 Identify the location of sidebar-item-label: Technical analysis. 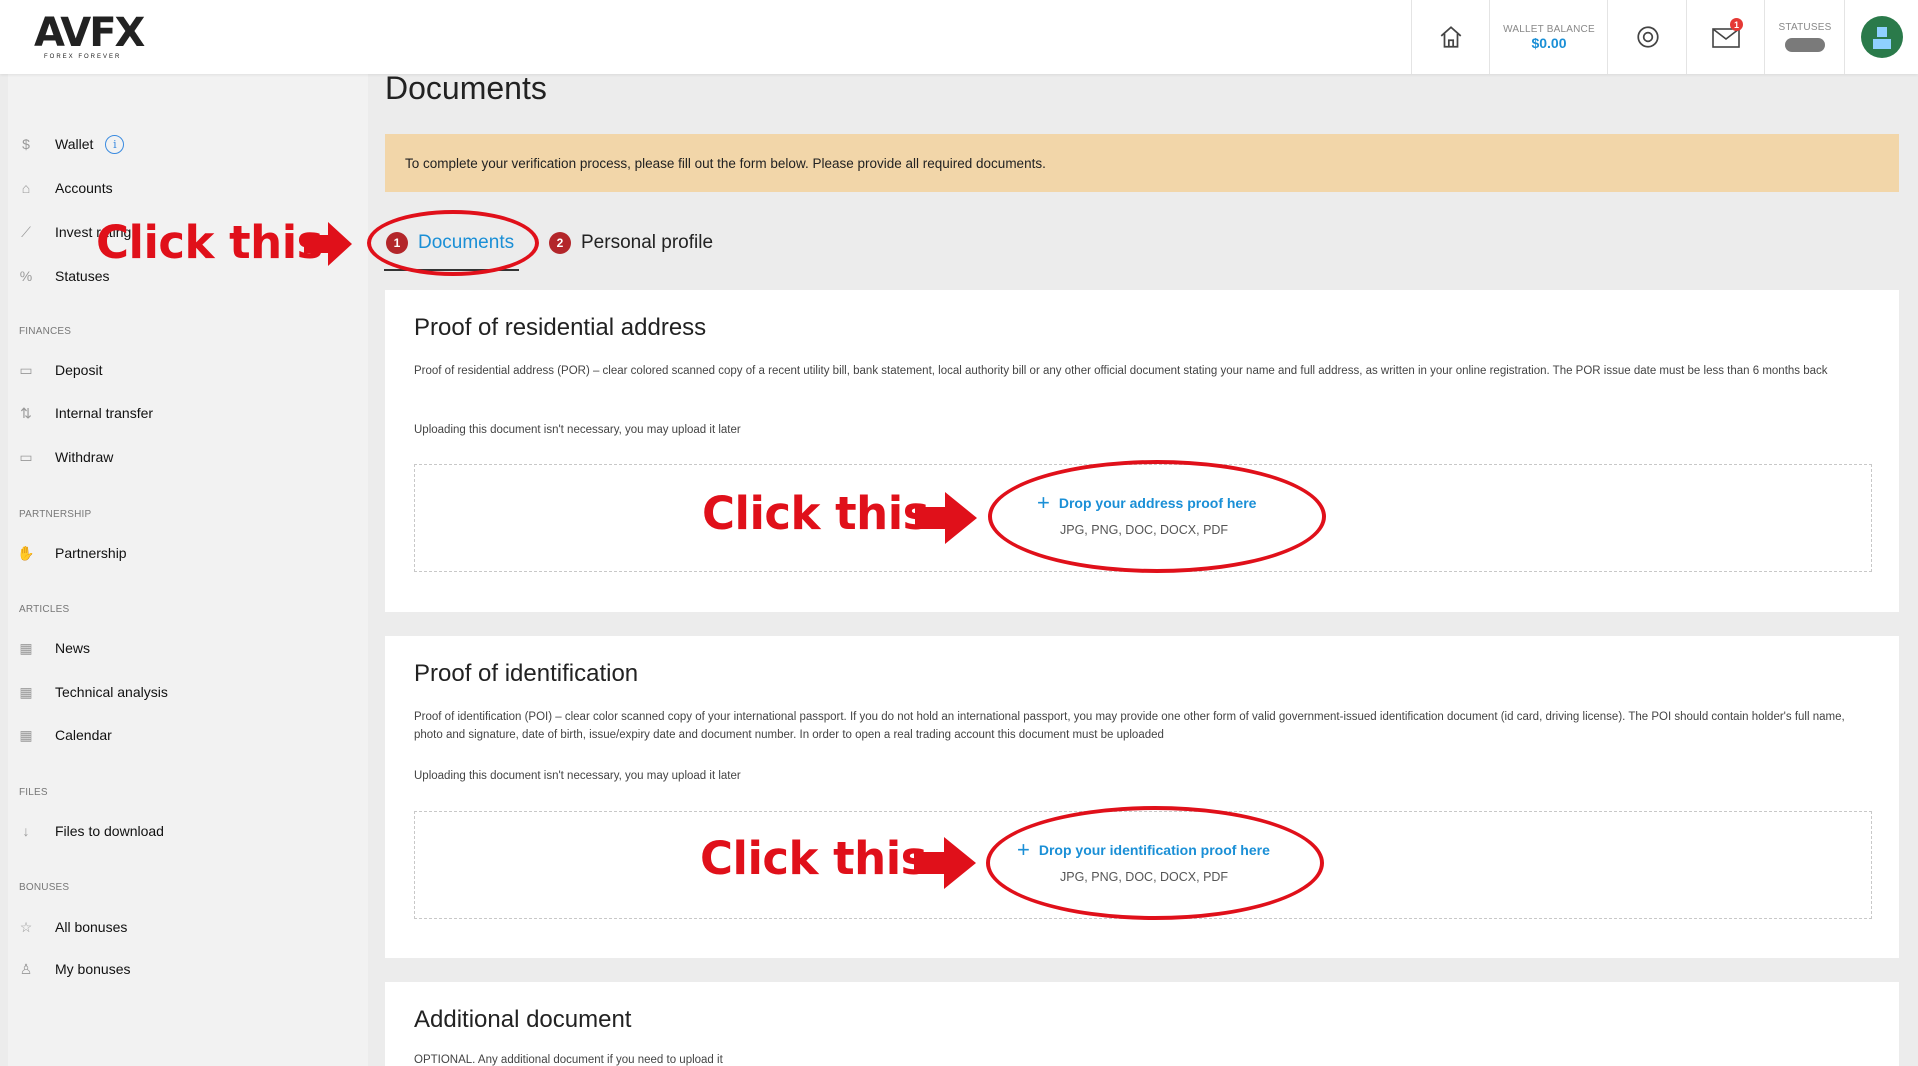
(111, 692).